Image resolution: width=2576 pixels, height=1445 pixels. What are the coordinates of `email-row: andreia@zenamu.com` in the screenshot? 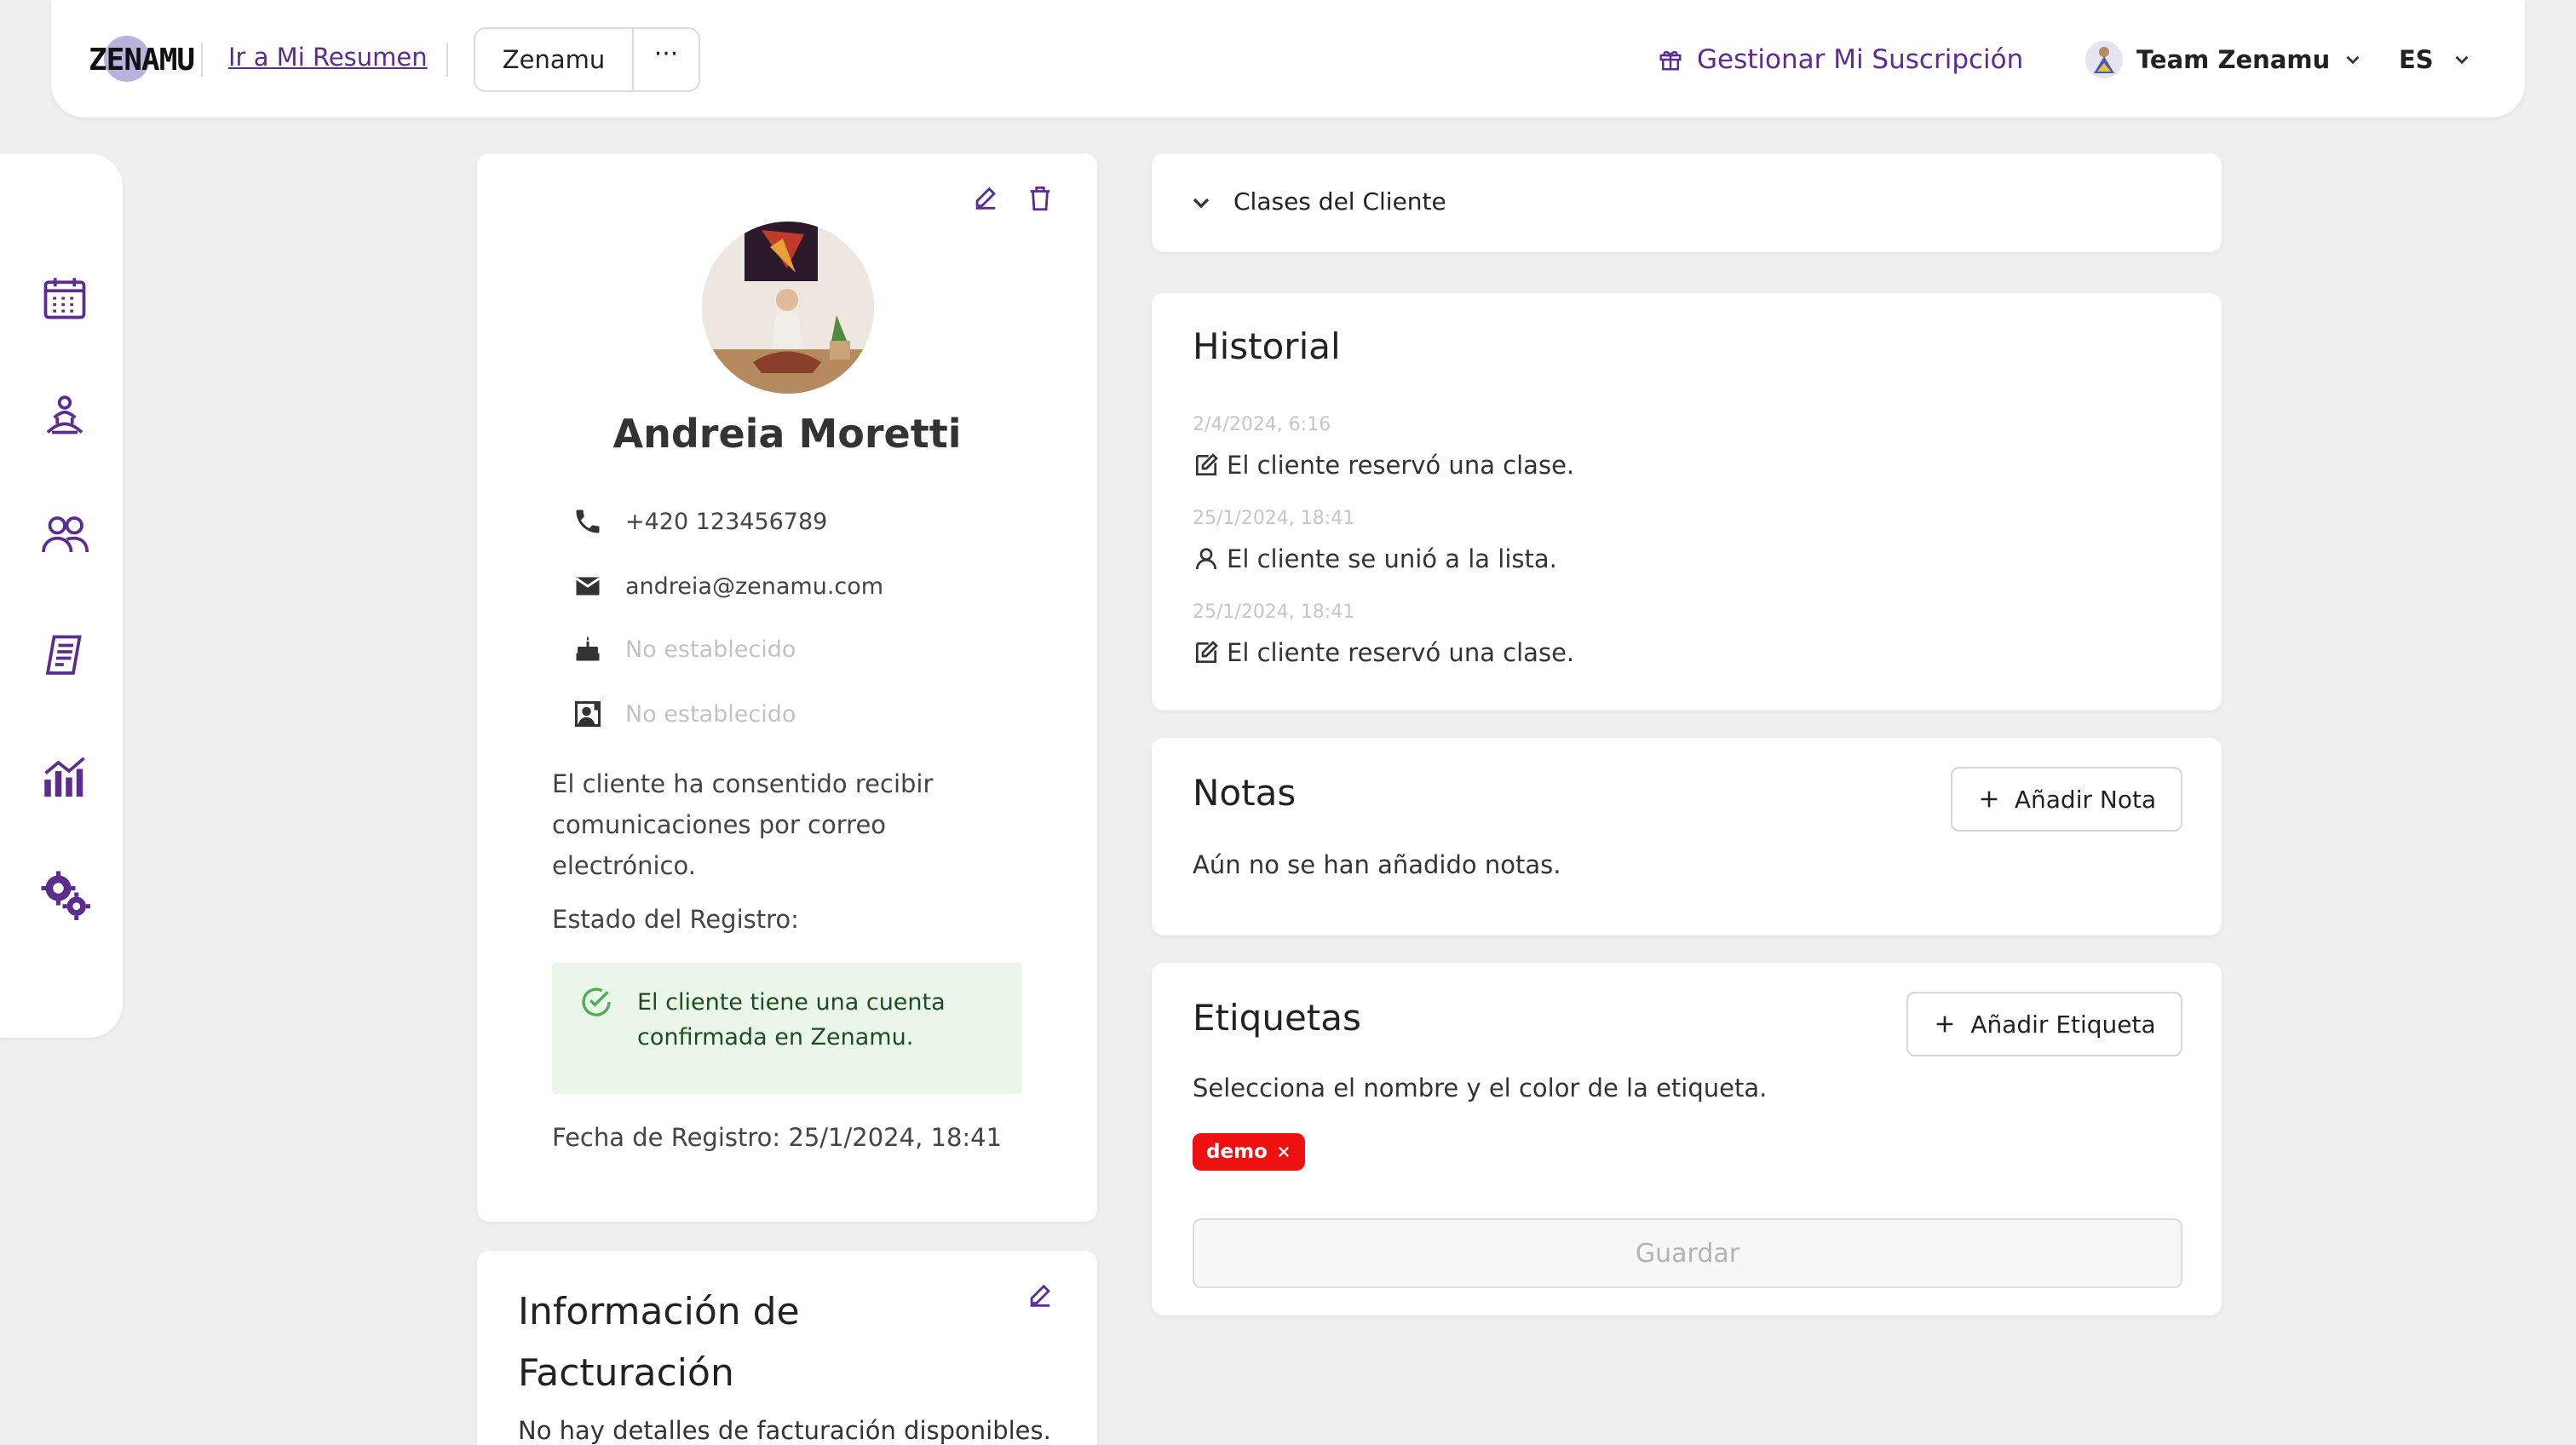 It's located at (728, 586).